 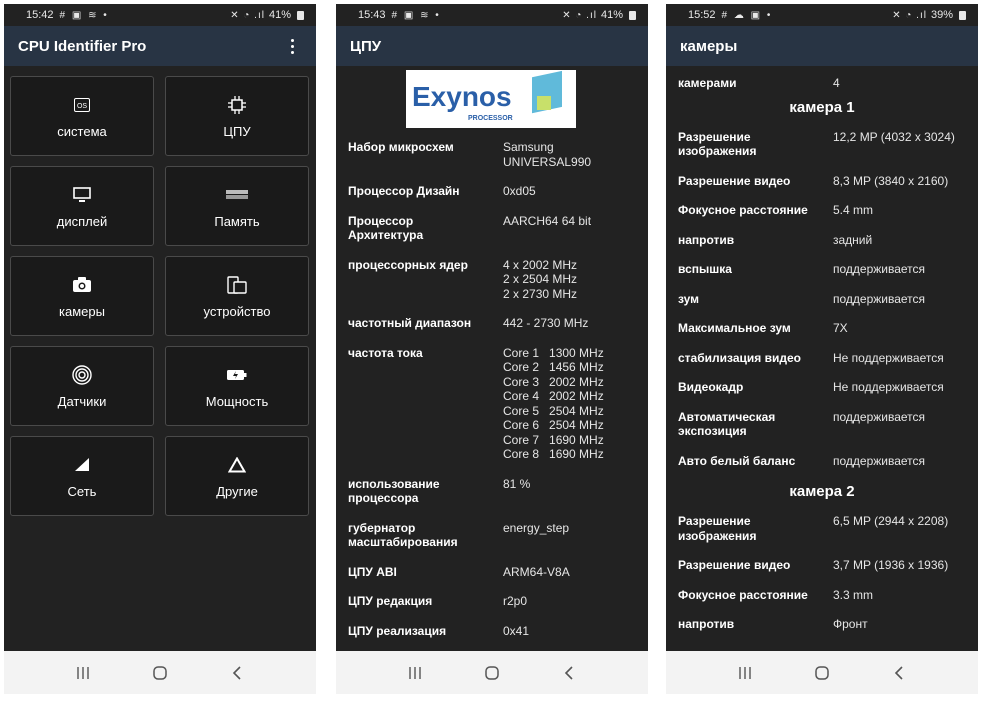 What do you see at coordinates (822, 624) in the screenshot?
I see `info-row: напротив Фронт` at bounding box center [822, 624].